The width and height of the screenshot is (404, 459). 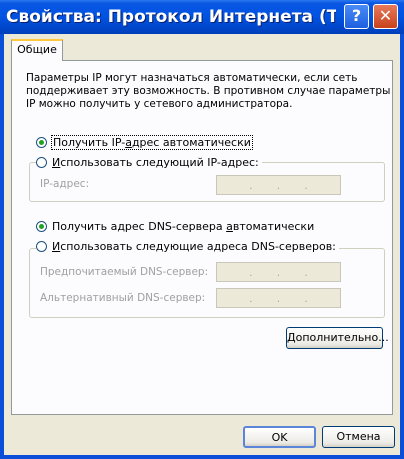 I want to click on title-bar: Свойства: Протокол Интернета (Т... ? ✕, so click(x=202, y=17).